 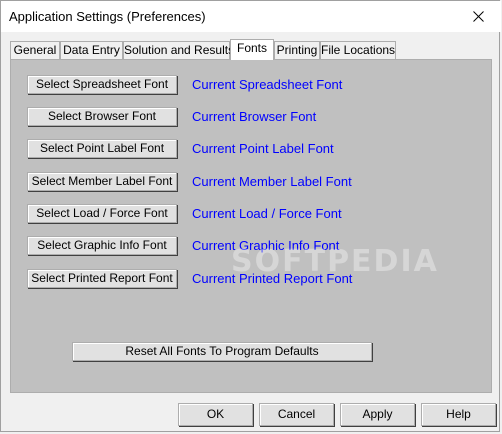 What do you see at coordinates (107, 16) in the screenshot?
I see `window-title: Application Settings (Preferences)` at bounding box center [107, 16].